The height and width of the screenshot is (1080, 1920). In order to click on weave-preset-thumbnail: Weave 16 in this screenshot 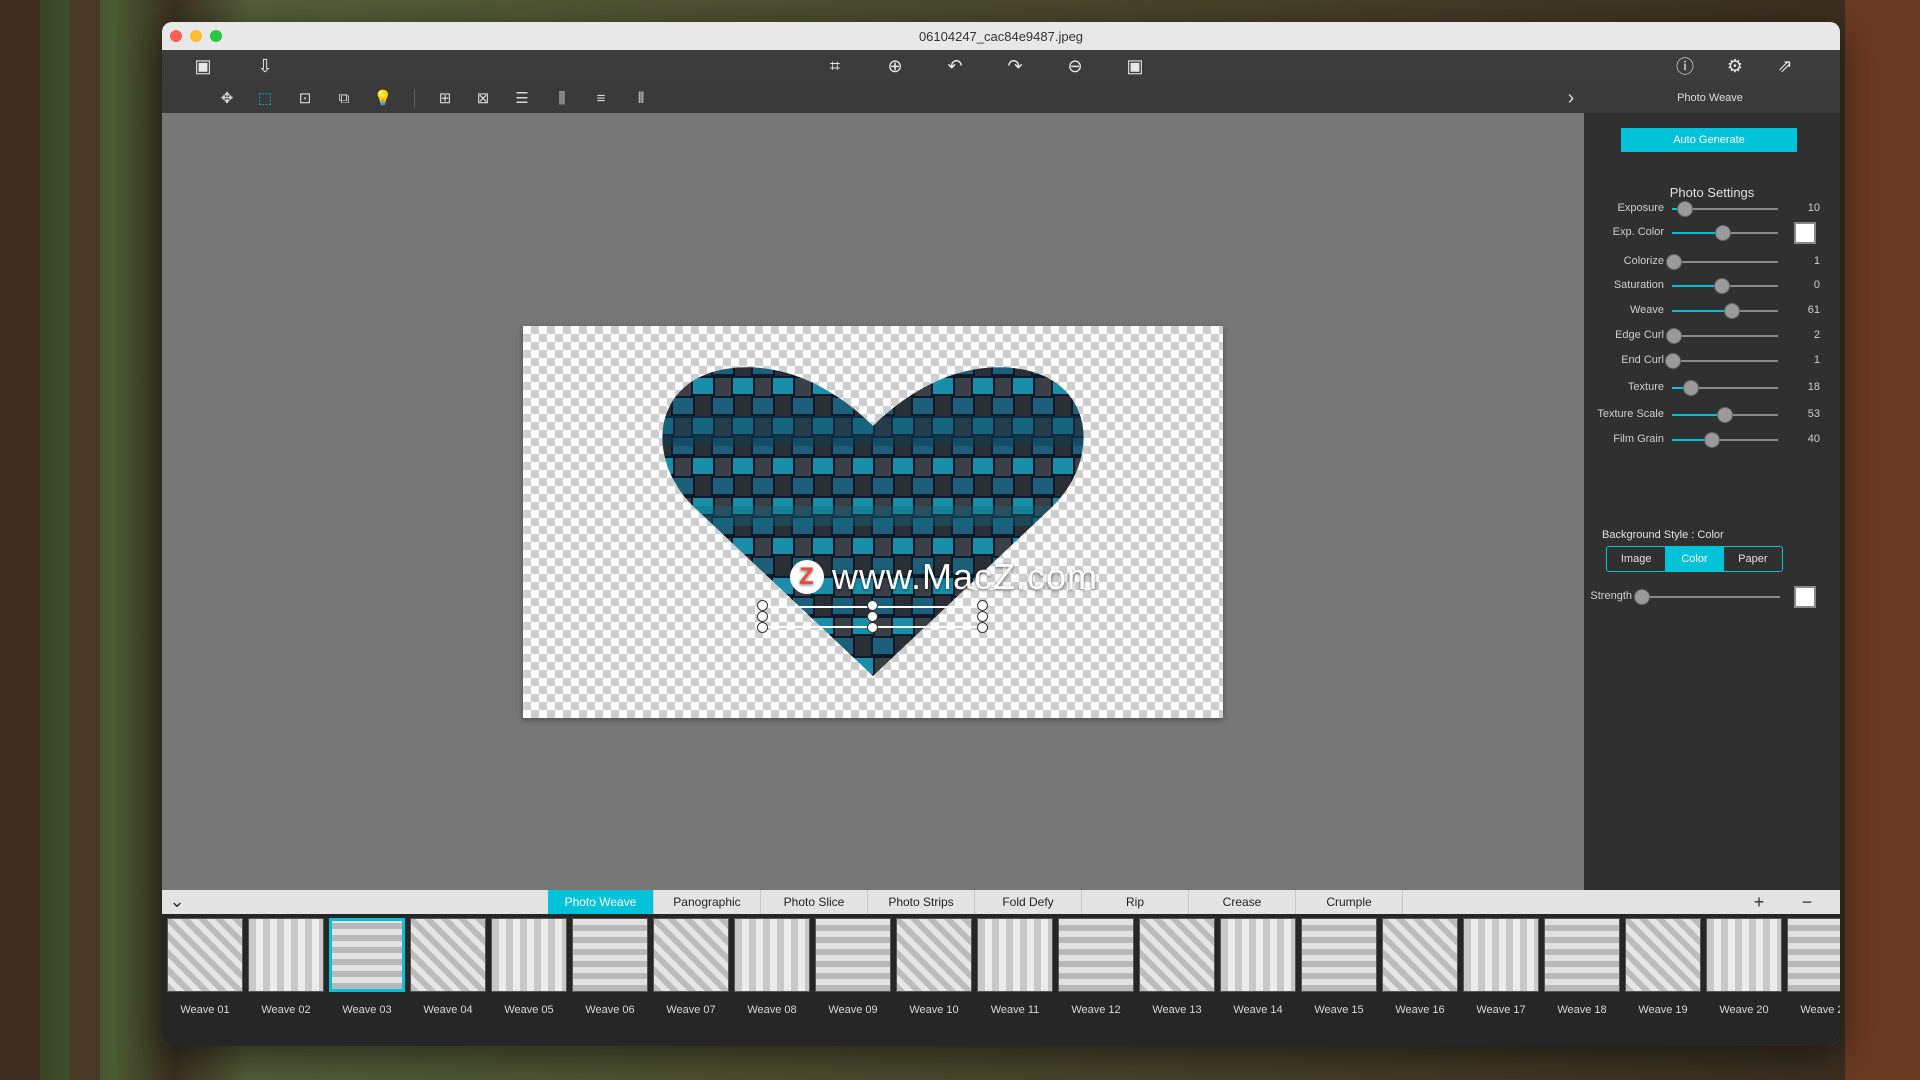, I will do `click(1420, 967)`.